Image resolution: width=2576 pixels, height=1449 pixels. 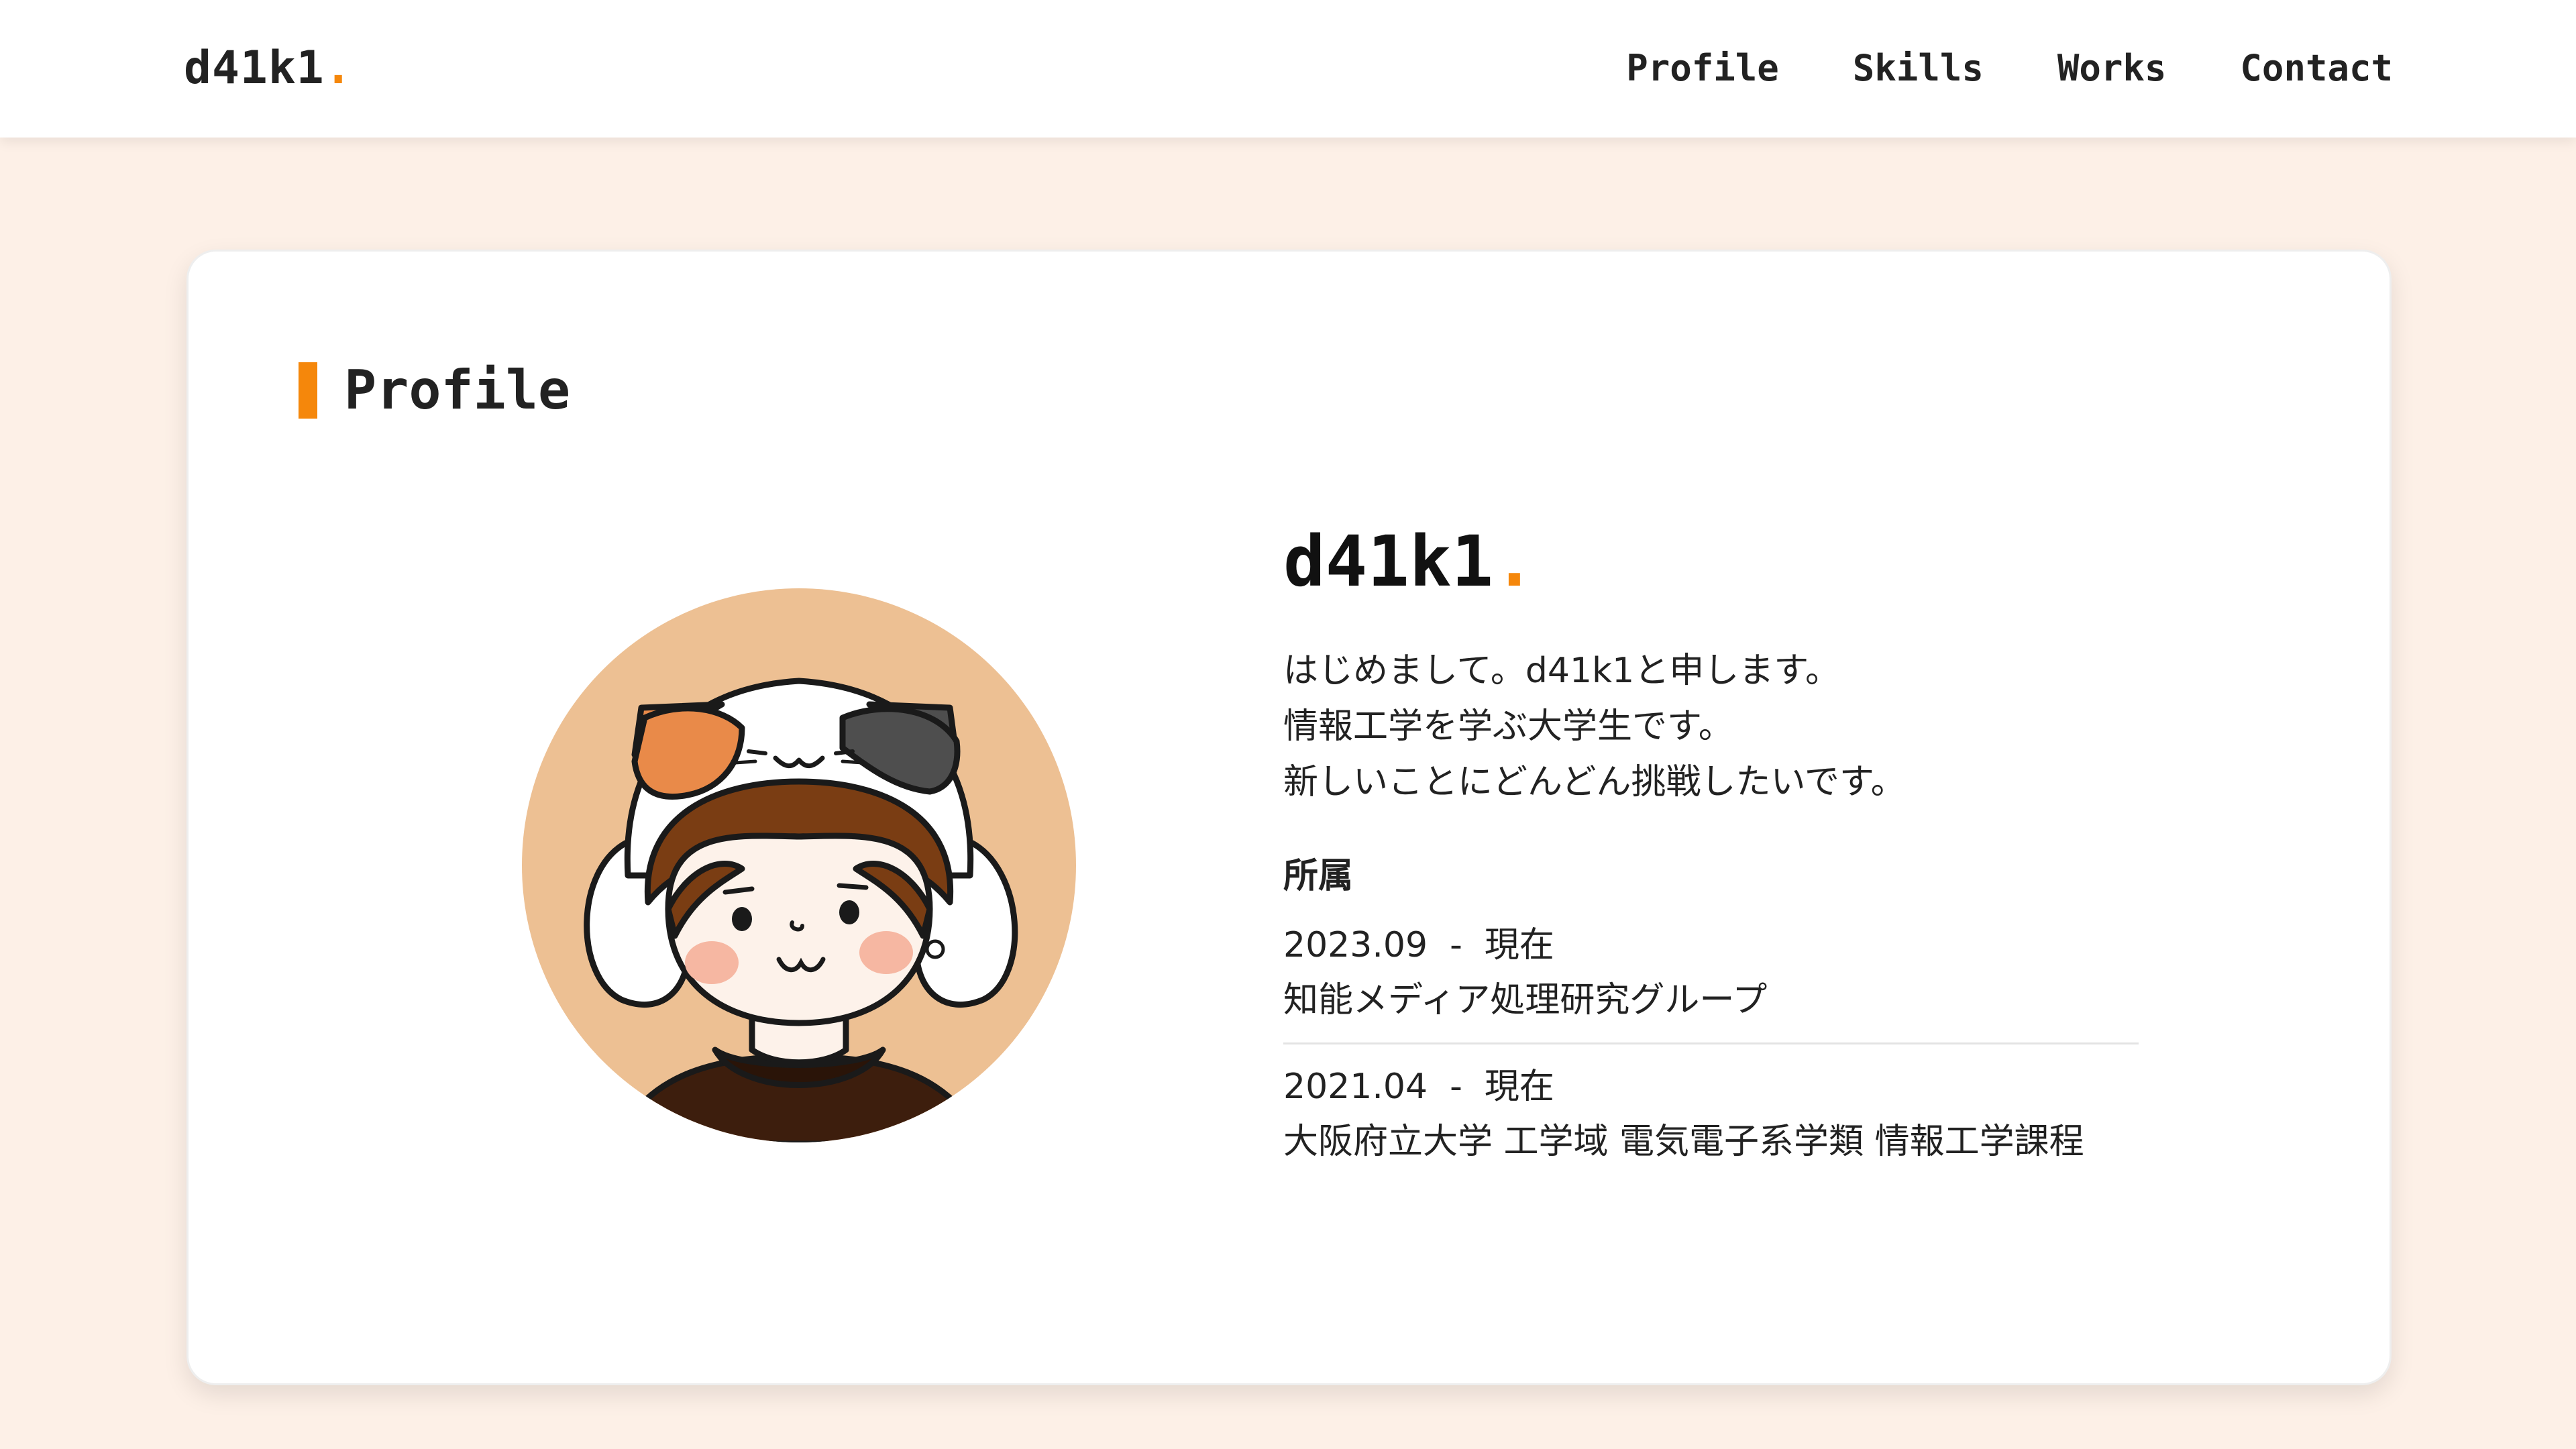 I want to click on top-navbar: d41k1. Profile Skills Works Contact, so click(x=1288, y=69).